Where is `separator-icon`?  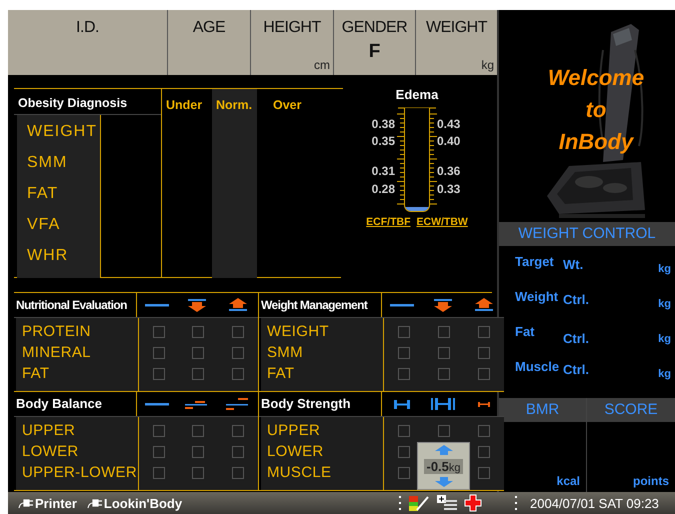 separator-icon is located at coordinates (516, 503).